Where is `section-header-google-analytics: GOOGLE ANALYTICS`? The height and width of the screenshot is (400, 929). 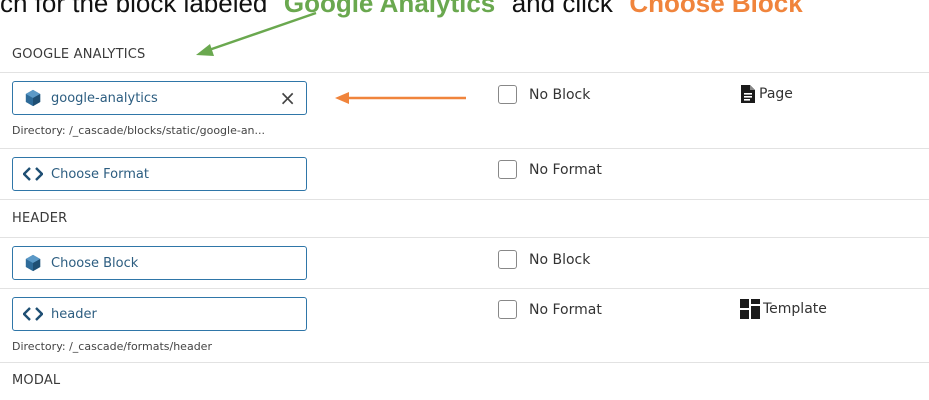 section-header-google-analytics: GOOGLE ANALYTICS is located at coordinates (79, 54).